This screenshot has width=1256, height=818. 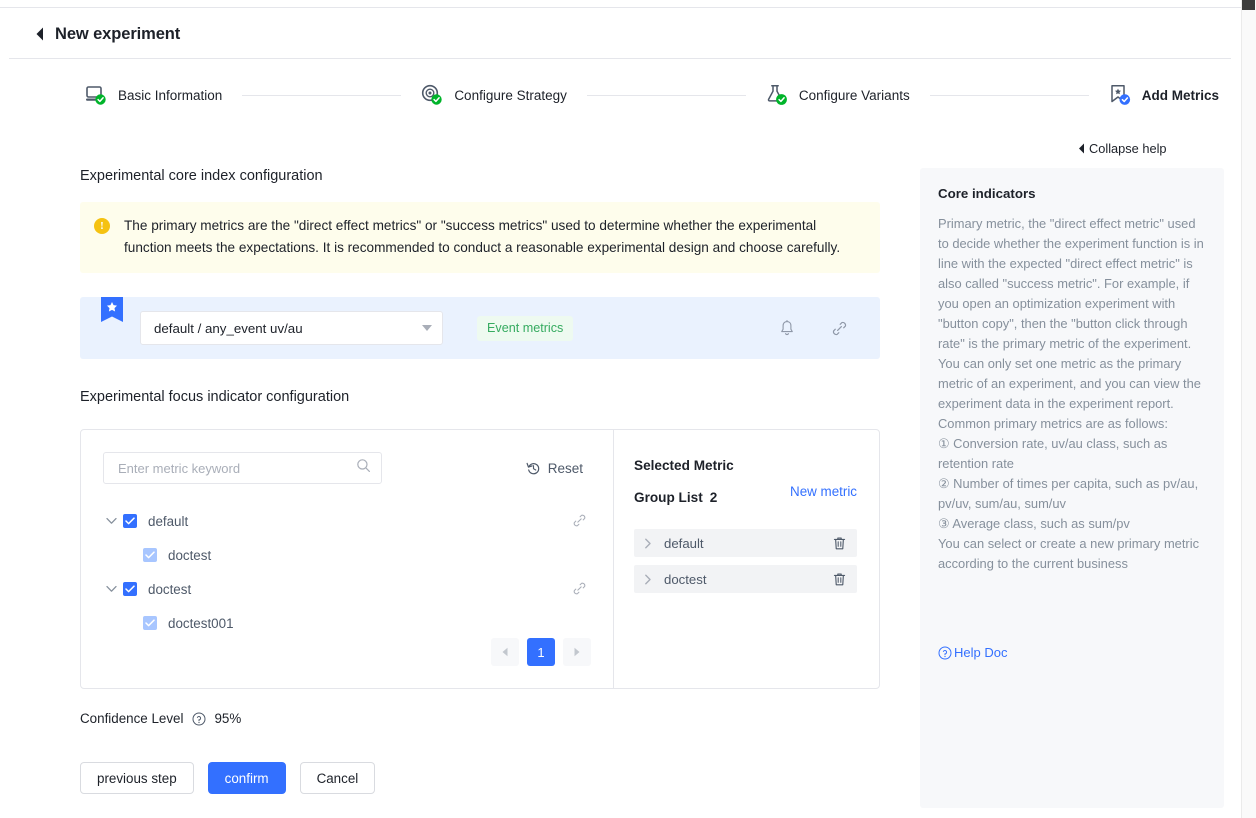 What do you see at coordinates (1248, 409) in the screenshot?
I see `scrollbar` at bounding box center [1248, 409].